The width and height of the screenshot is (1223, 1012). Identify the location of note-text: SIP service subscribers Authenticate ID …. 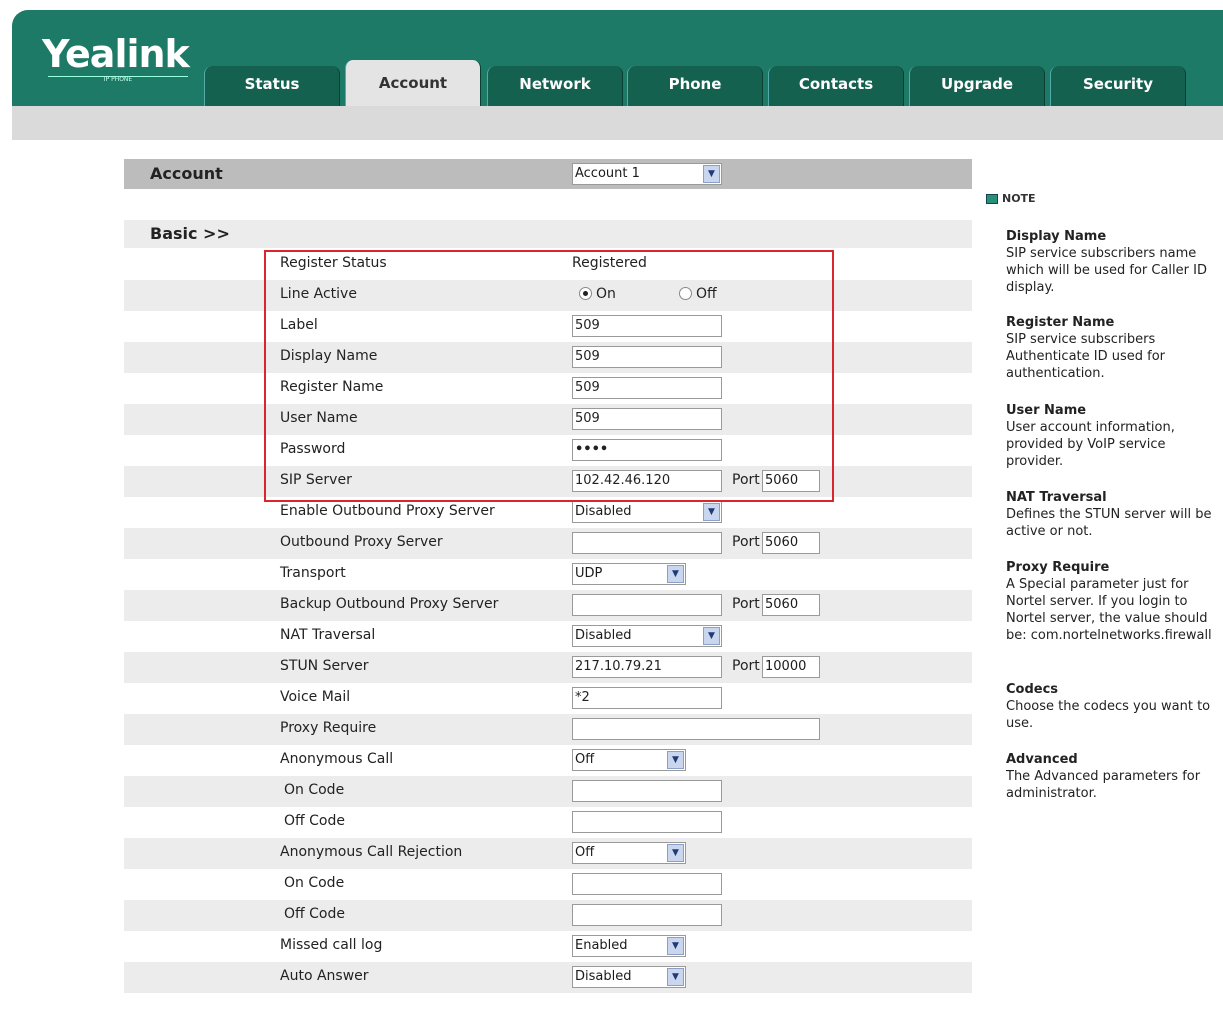
(1086, 356).